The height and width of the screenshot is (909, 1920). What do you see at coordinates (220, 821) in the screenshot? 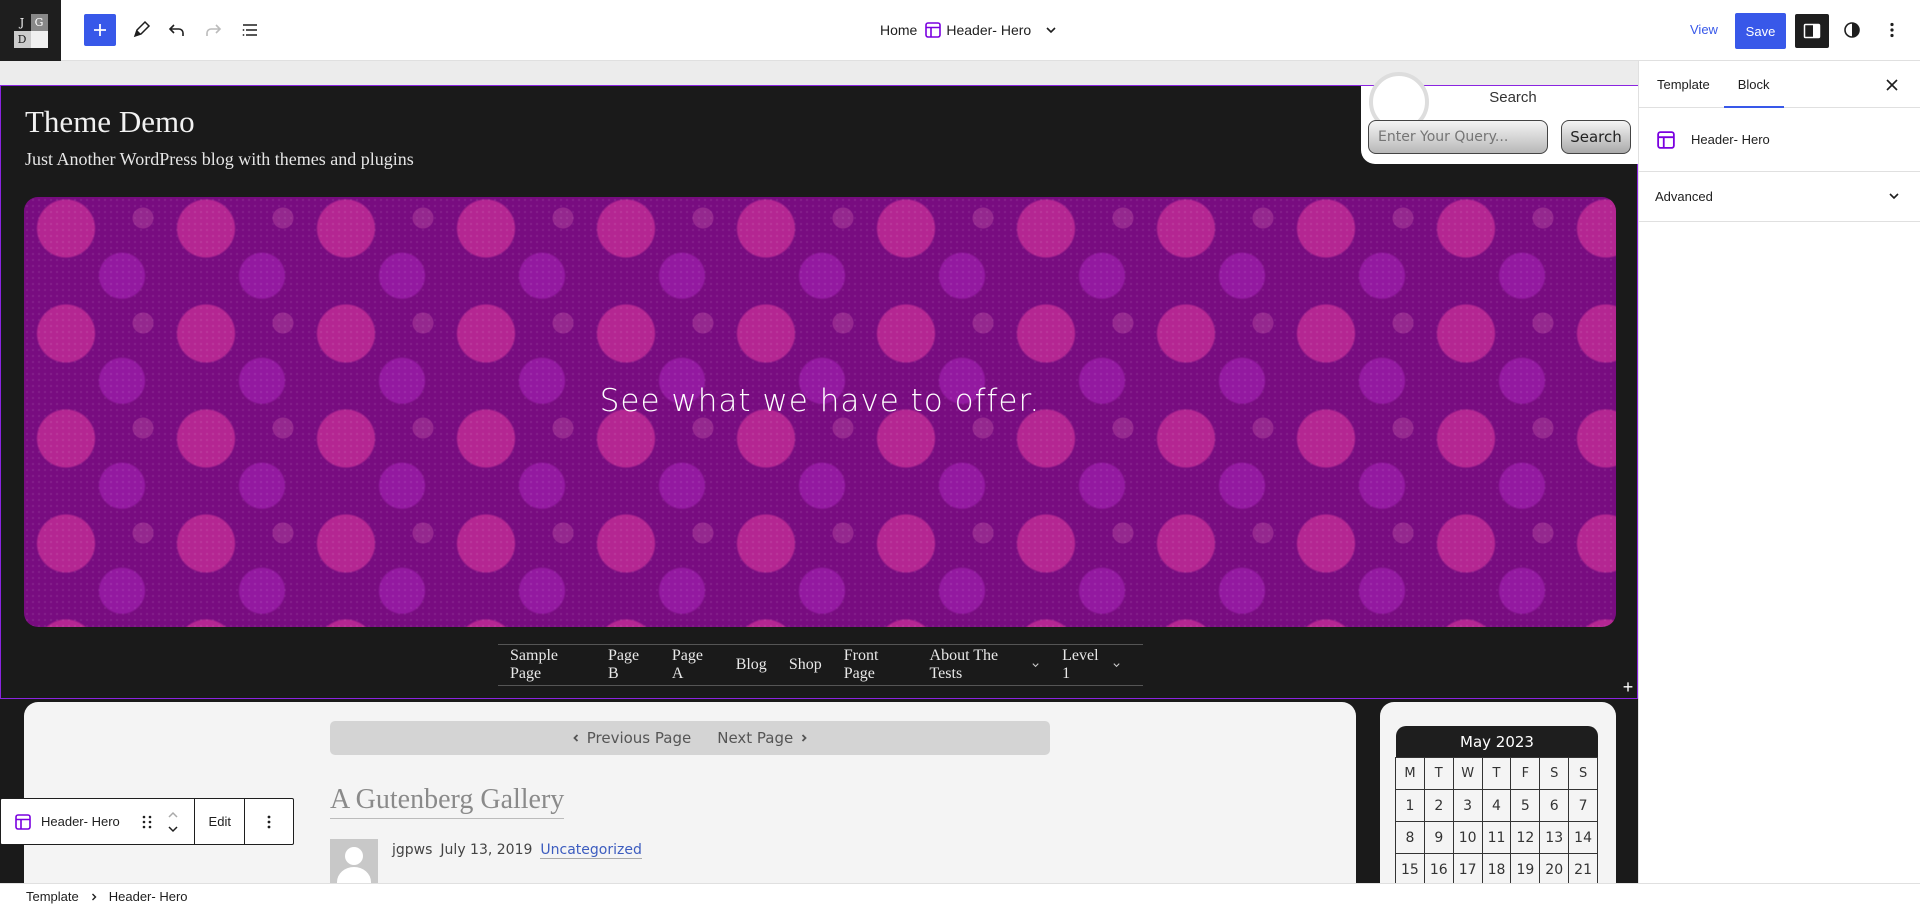
I see `edit-button: Edit` at bounding box center [220, 821].